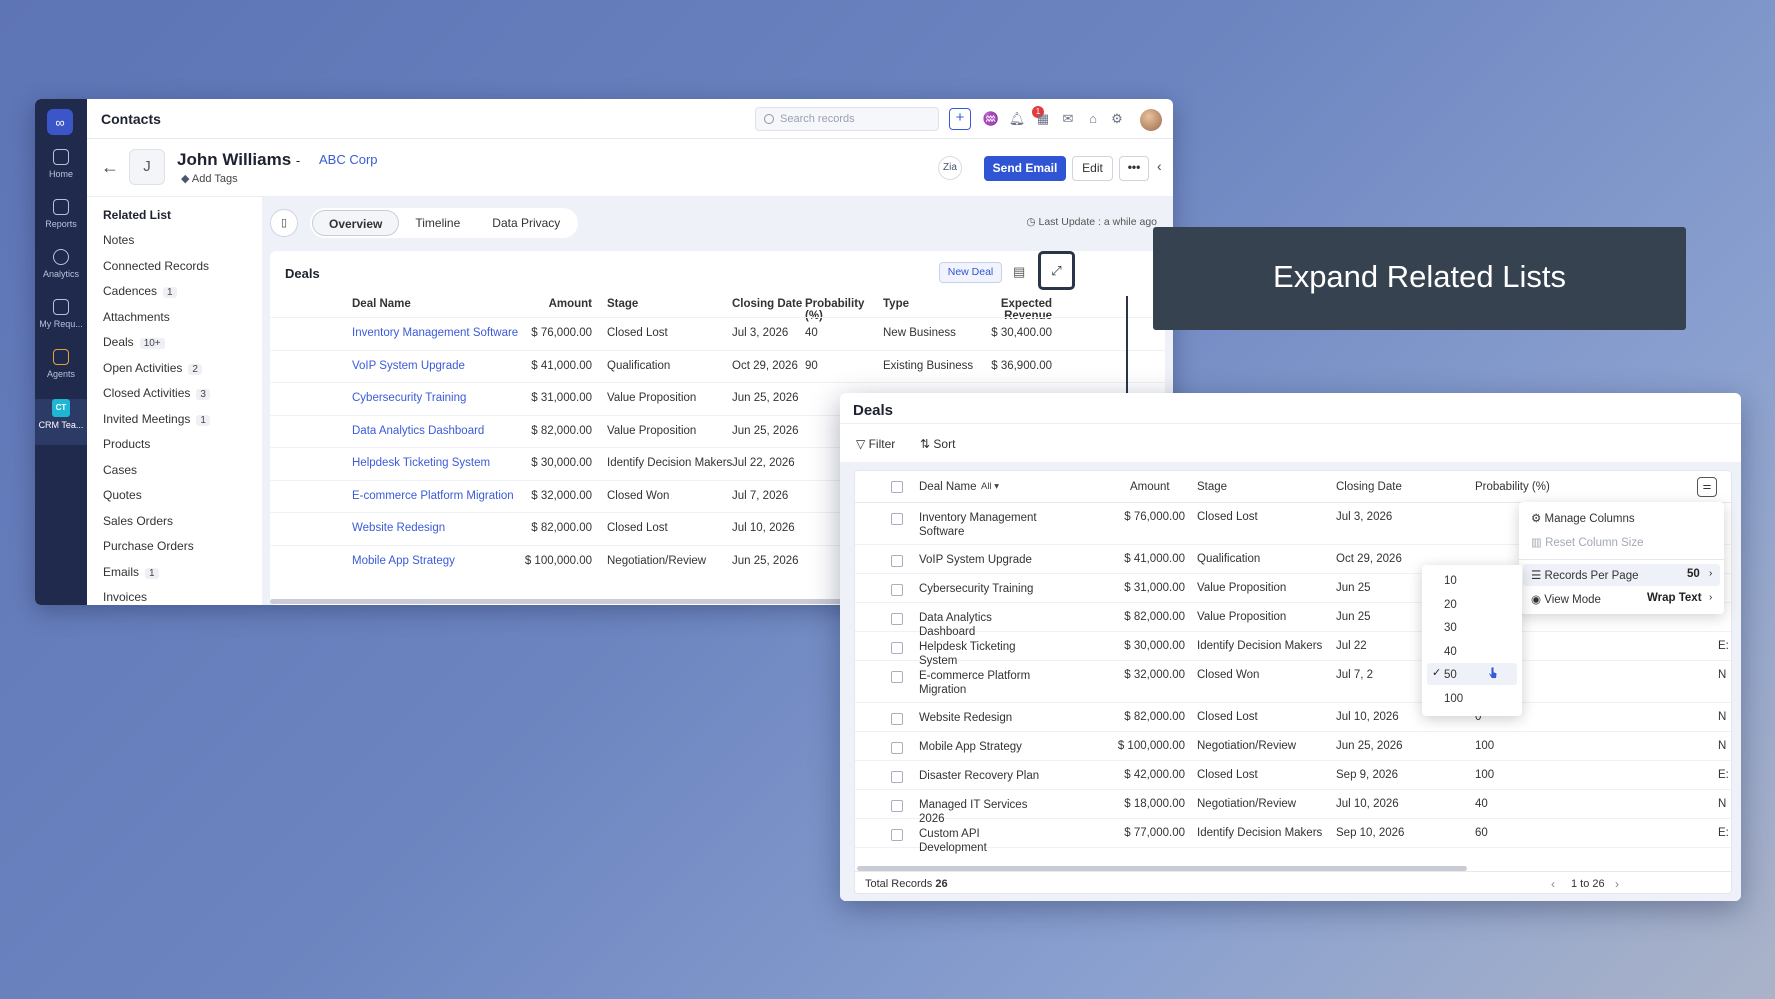 The image size is (1775, 999). I want to click on records-per-page-option: 30, so click(1450, 628).